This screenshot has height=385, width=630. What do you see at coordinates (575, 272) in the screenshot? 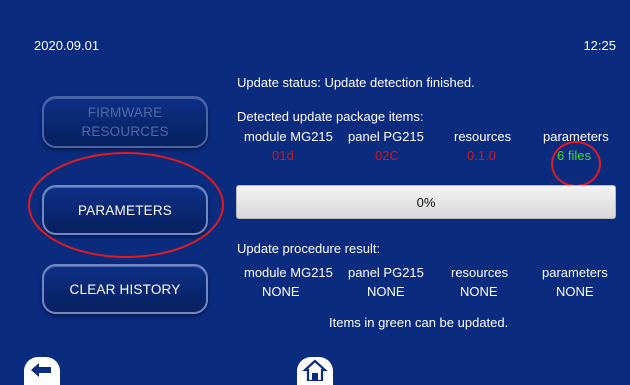
I see `result-label-parameters: parameters` at bounding box center [575, 272].